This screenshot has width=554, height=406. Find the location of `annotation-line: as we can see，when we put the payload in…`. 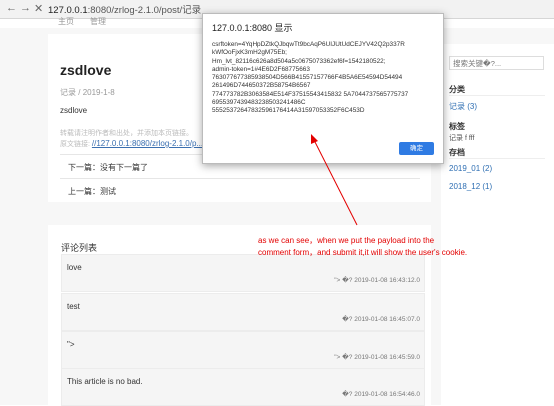

annotation-line: as we can see，when we put the payload in… is located at coordinates (346, 240).